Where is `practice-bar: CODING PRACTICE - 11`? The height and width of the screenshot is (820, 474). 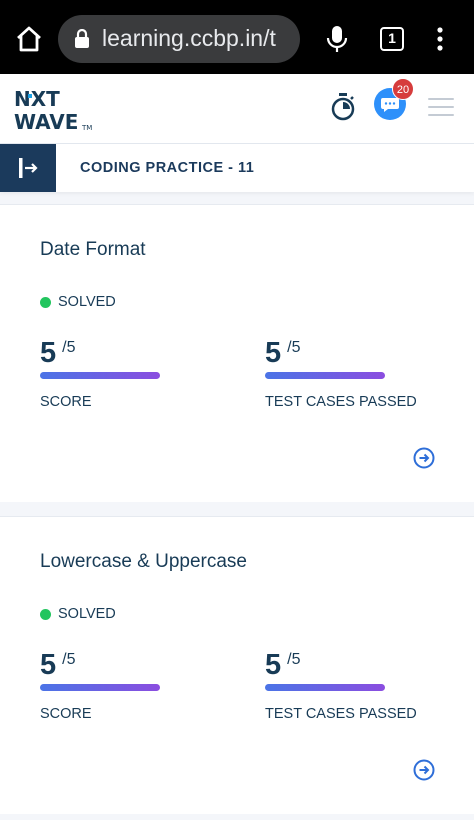
practice-bar: CODING PRACTICE - 11 is located at coordinates (237, 168).